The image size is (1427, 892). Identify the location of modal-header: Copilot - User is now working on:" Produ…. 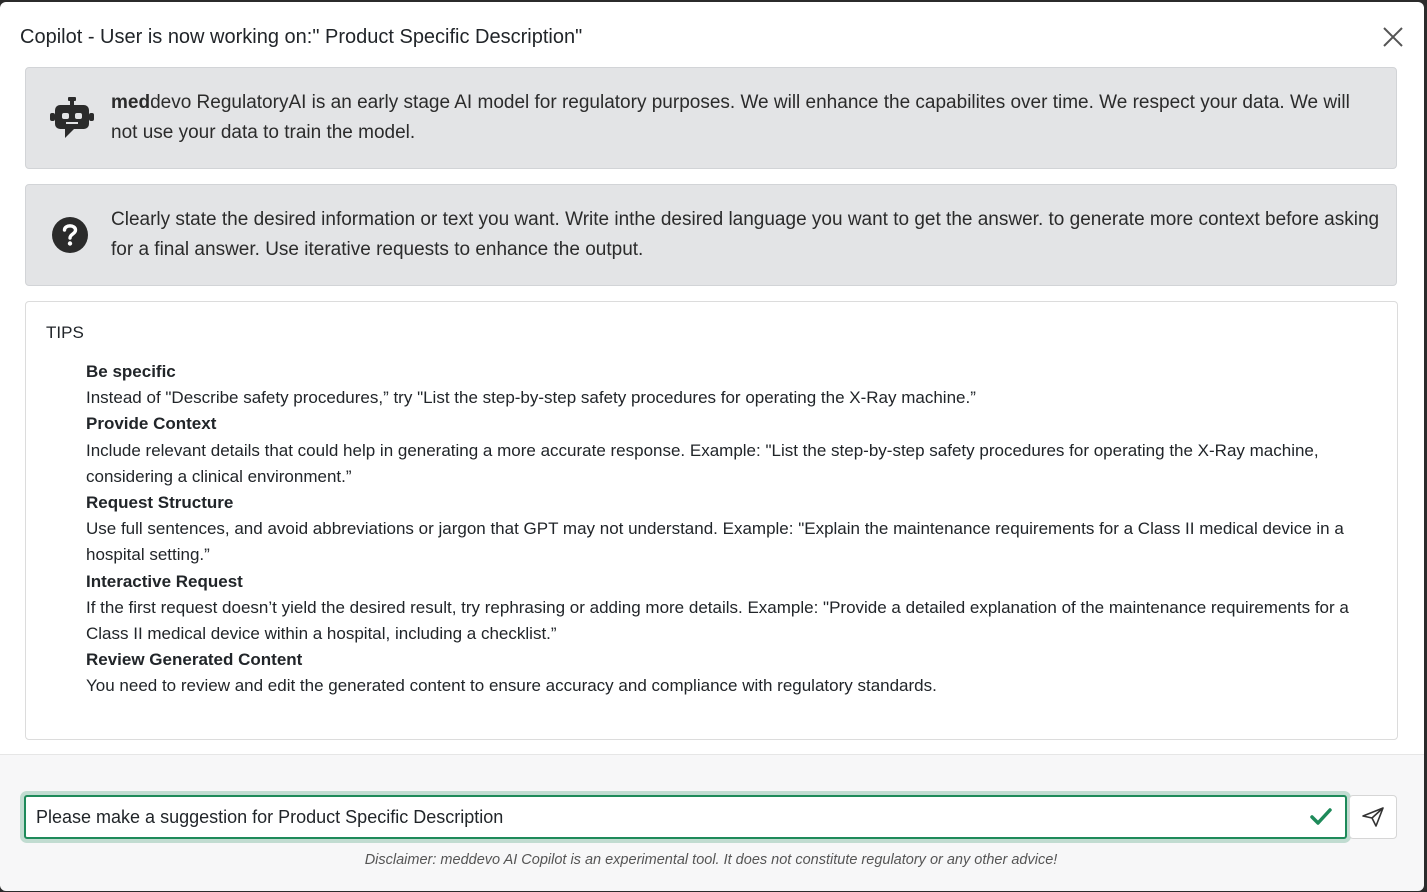
(712, 33).